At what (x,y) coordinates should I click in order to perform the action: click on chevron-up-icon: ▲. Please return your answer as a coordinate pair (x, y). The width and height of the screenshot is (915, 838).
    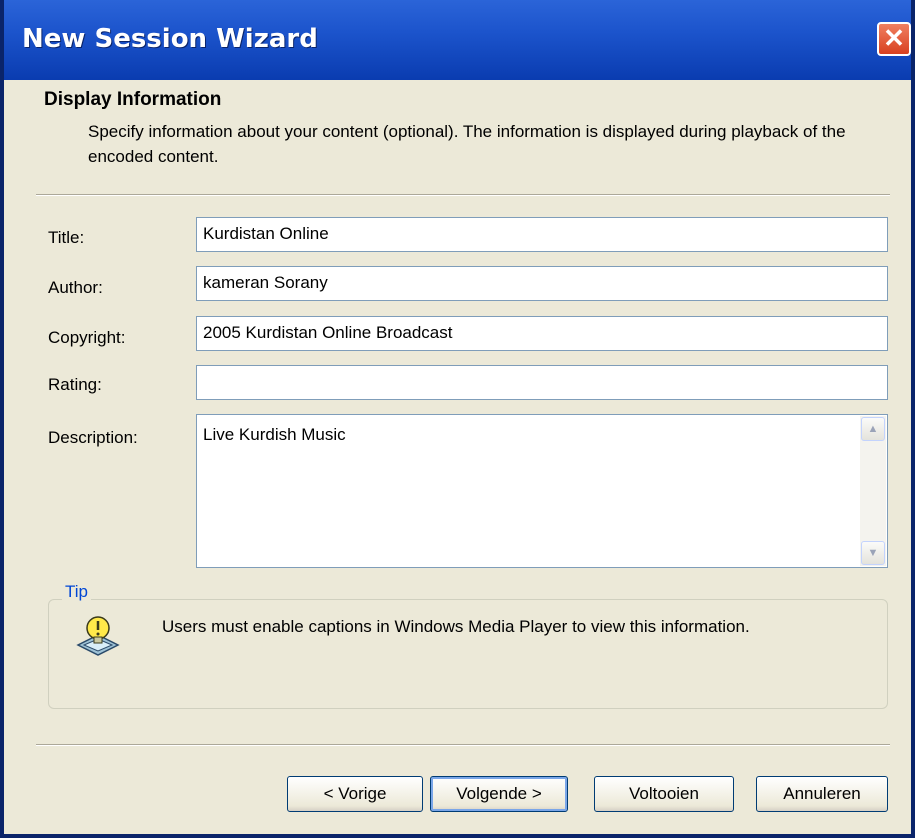
    Looking at the image, I should click on (873, 429).